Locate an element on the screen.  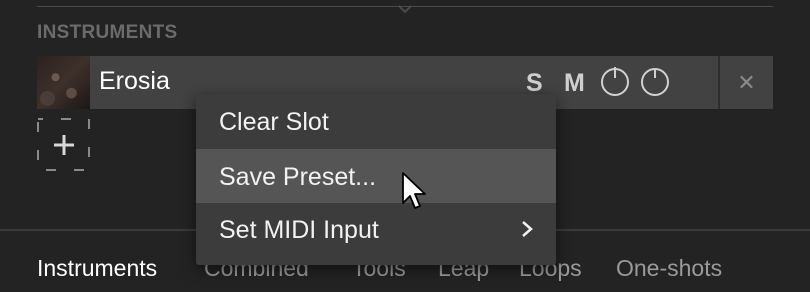
add-slot-button is located at coordinates (63, 144).